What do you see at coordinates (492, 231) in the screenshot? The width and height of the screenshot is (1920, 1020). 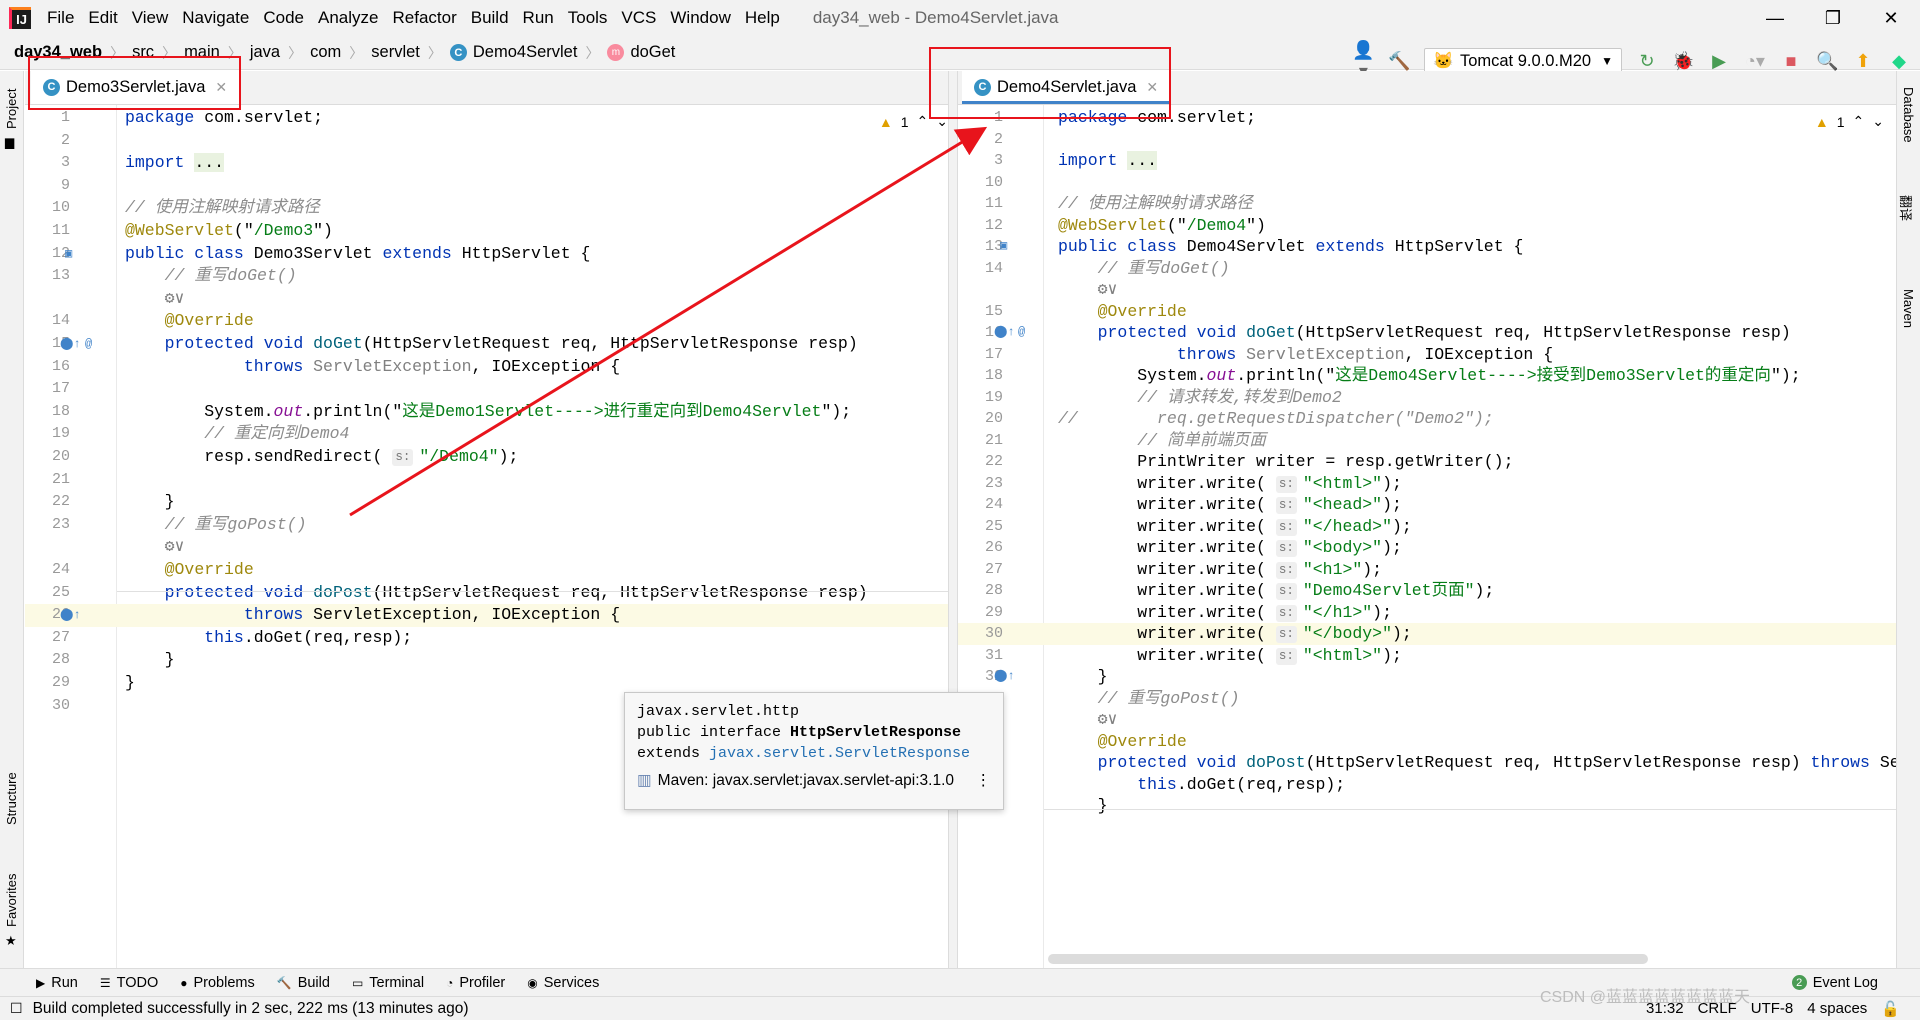 I see `code-line: 11 @WebServlet("/Demo3")` at bounding box center [492, 231].